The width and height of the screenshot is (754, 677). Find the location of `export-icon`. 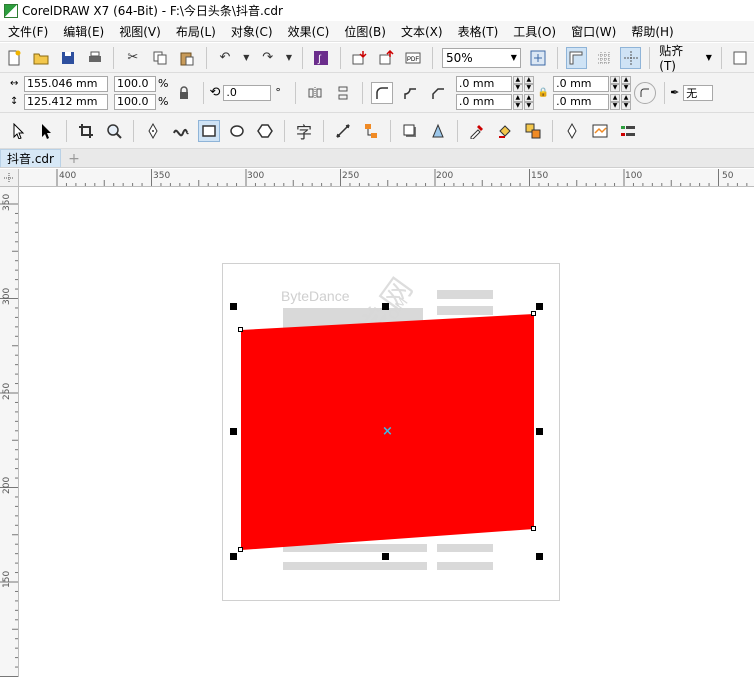

export-icon is located at coordinates (386, 58).